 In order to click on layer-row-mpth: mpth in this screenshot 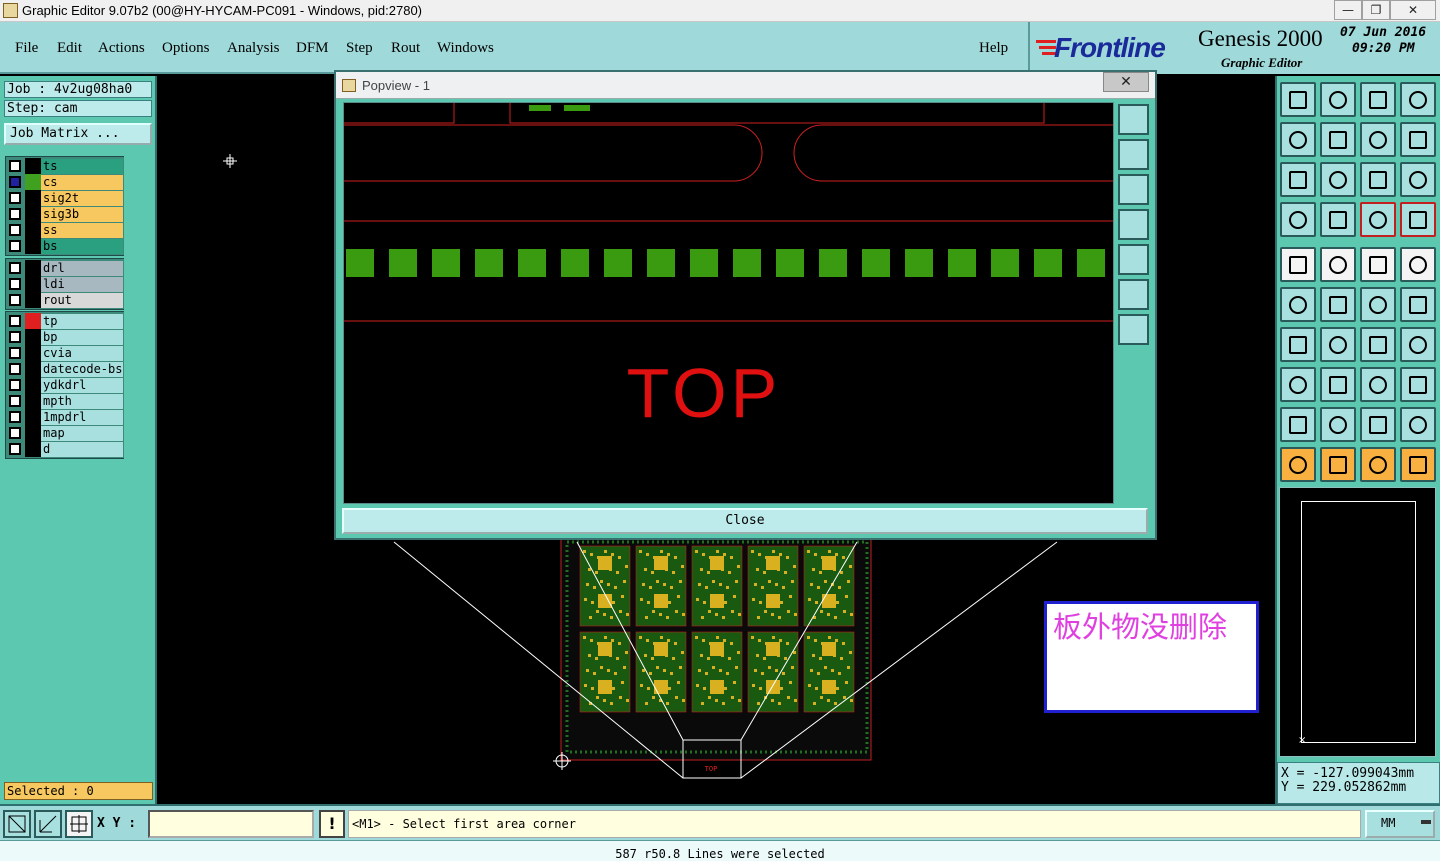, I will do `click(65, 401)`.